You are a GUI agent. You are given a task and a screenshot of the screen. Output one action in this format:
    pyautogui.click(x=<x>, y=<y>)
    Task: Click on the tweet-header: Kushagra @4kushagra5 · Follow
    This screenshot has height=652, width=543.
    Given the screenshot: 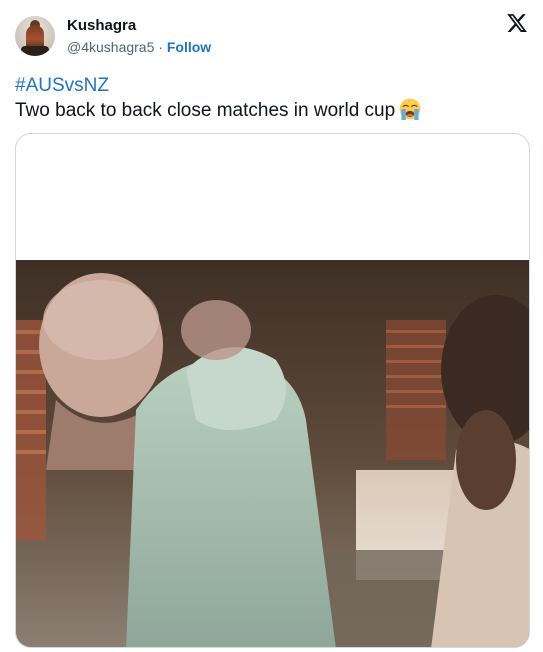 What is the action you would take?
    pyautogui.click(x=113, y=36)
    